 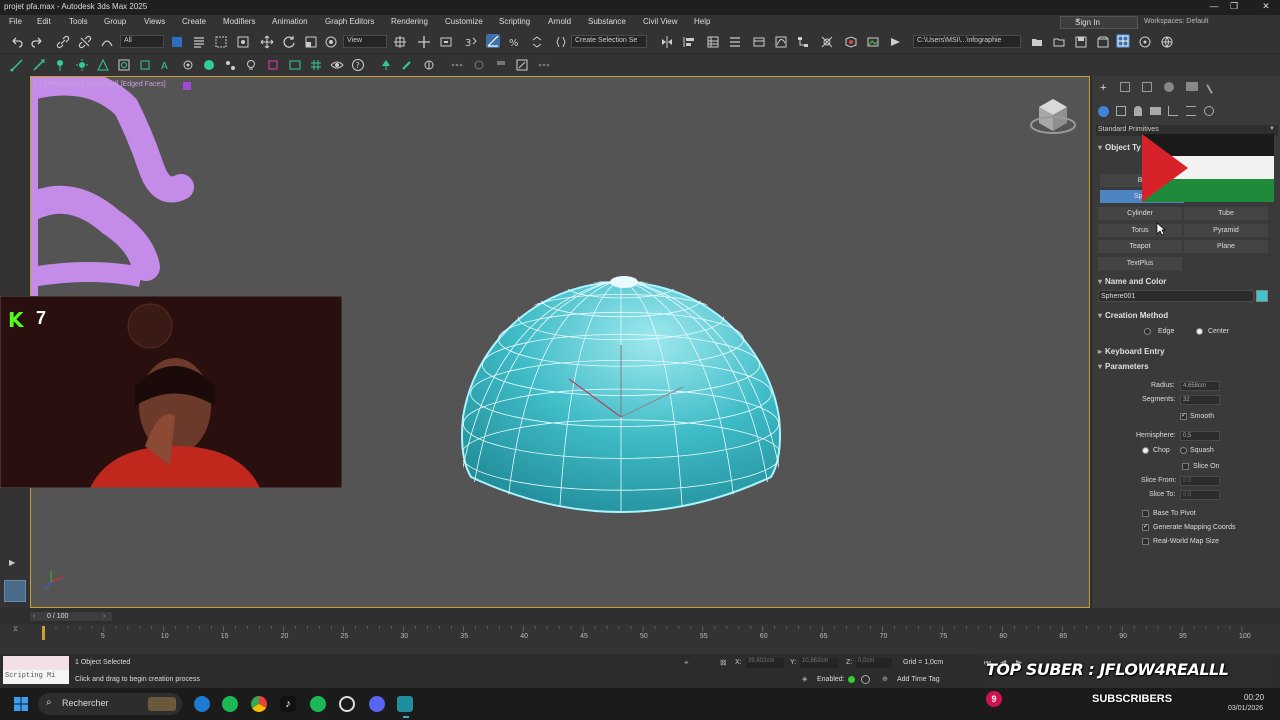 What do you see at coordinates (39, 65) in the screenshot?
I see `snap-edge-icon` at bounding box center [39, 65].